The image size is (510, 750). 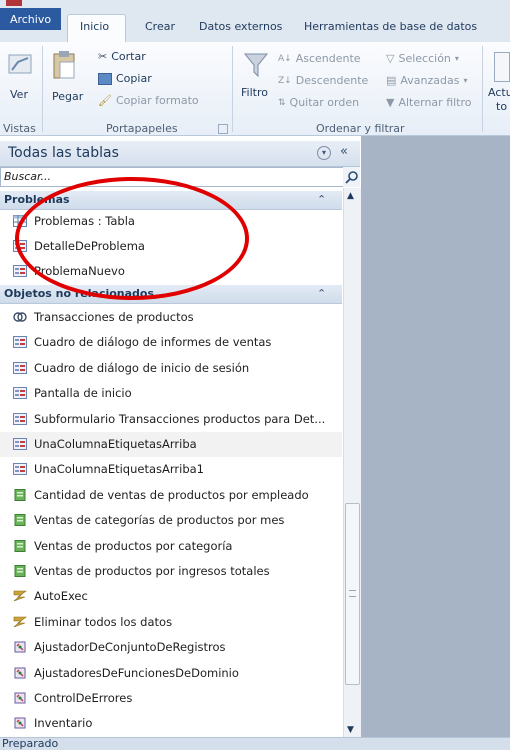 What do you see at coordinates (157, 100) in the screenshot?
I see `copiar-formato-label: Copiar formato` at bounding box center [157, 100].